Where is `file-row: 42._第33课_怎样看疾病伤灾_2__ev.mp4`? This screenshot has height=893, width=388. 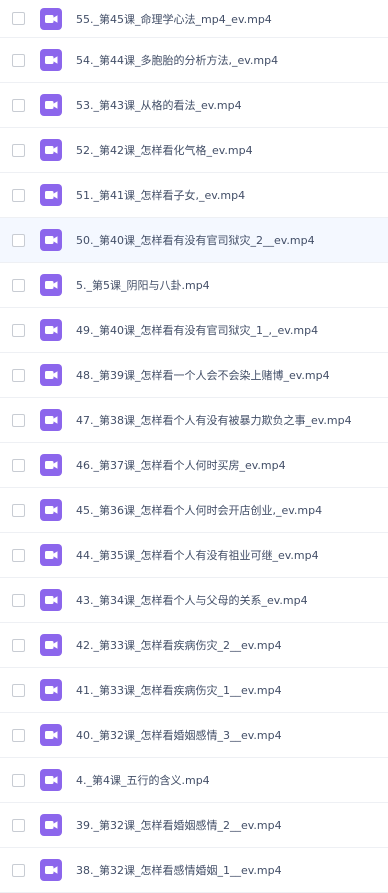
file-row: 42._第33课_怎样看疾病伤灾_2__ev.mp4 is located at coordinates (194, 645).